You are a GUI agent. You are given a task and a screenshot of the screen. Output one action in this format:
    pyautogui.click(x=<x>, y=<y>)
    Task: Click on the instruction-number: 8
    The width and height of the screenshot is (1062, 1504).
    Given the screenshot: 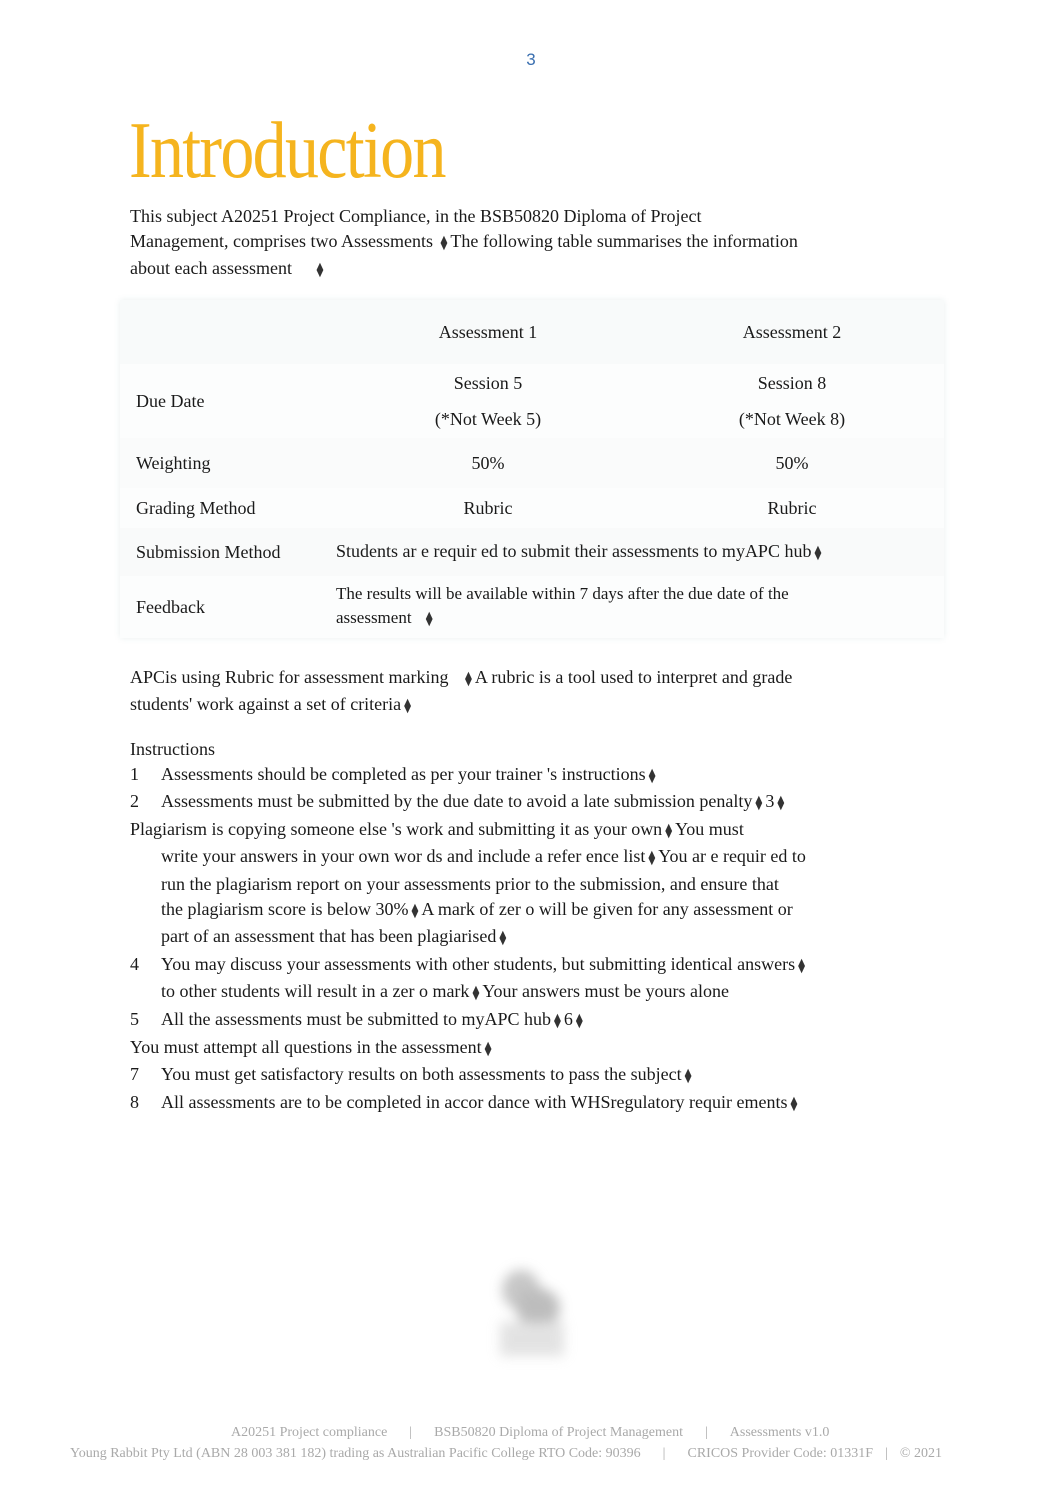 What is the action you would take?
    pyautogui.click(x=134, y=1101)
    